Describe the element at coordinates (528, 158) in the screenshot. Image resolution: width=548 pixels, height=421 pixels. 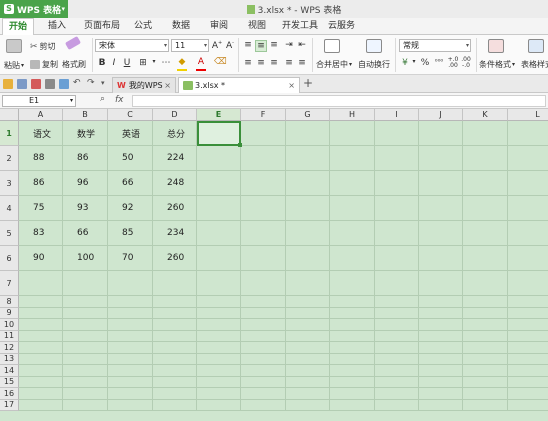
I see `cell-l2` at that location.